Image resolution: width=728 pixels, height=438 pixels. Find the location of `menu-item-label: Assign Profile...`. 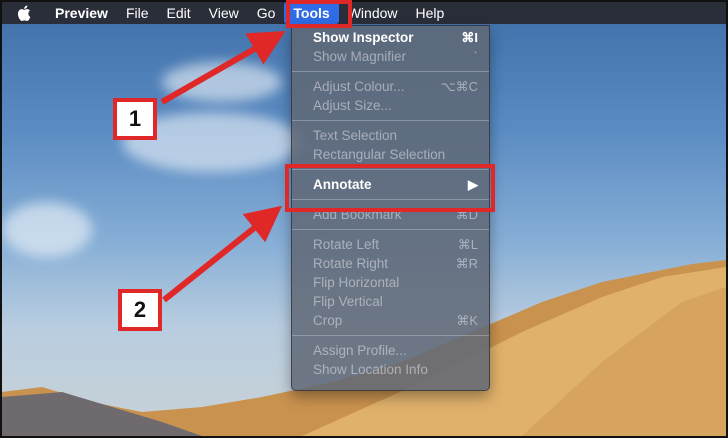

menu-item-label: Assign Profile... is located at coordinates (360, 350).